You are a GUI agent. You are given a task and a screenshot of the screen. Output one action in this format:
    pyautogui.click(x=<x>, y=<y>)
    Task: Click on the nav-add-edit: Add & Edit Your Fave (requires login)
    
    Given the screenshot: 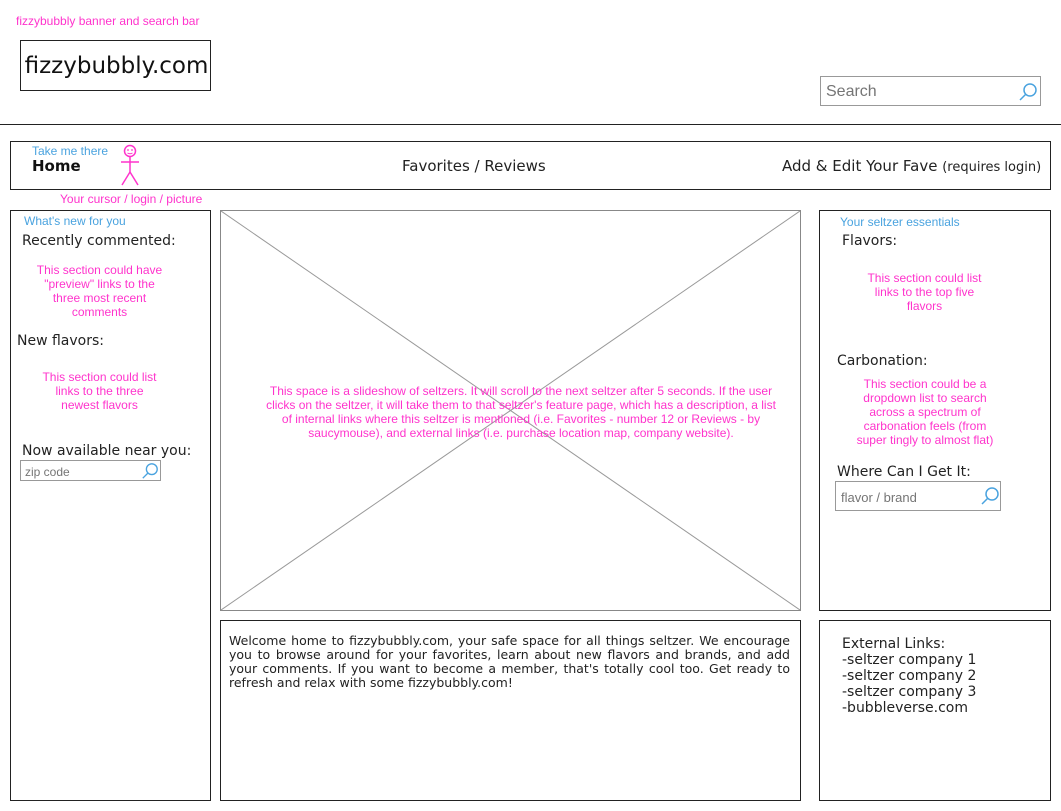 What is the action you would take?
    pyautogui.click(x=911, y=166)
    